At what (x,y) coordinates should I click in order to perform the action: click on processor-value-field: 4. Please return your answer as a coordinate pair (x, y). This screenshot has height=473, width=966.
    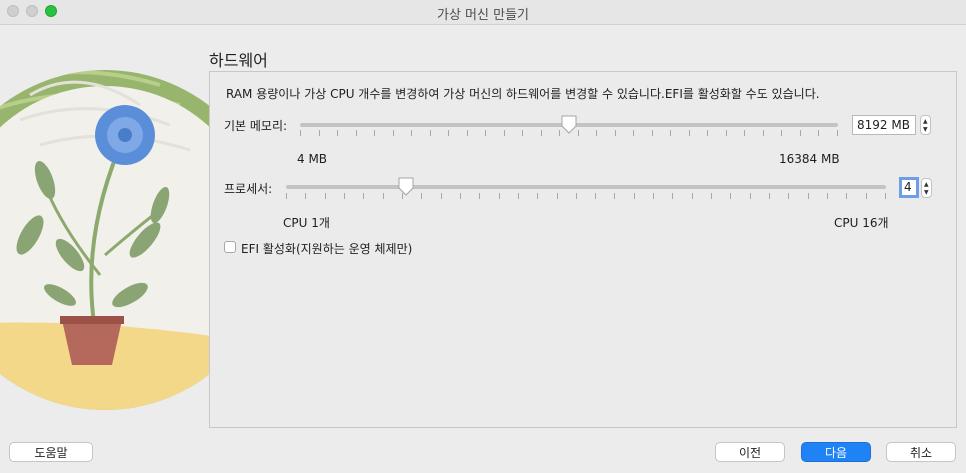
    Looking at the image, I should click on (909, 187).